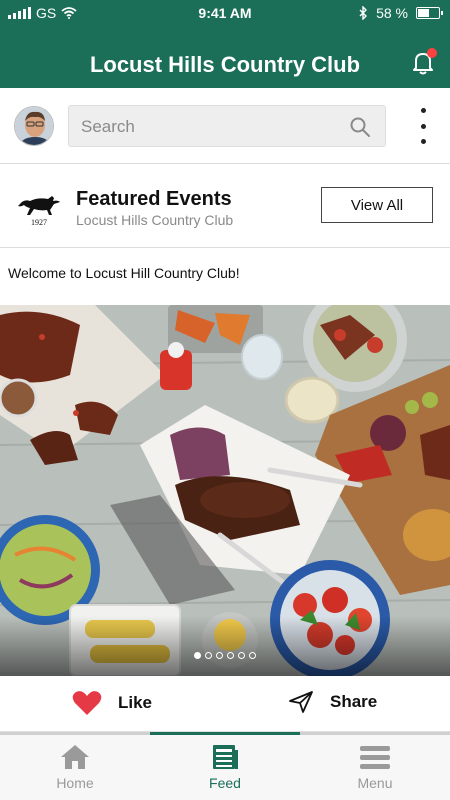  What do you see at coordinates (424, 61) in the screenshot?
I see `notifications-button` at bounding box center [424, 61].